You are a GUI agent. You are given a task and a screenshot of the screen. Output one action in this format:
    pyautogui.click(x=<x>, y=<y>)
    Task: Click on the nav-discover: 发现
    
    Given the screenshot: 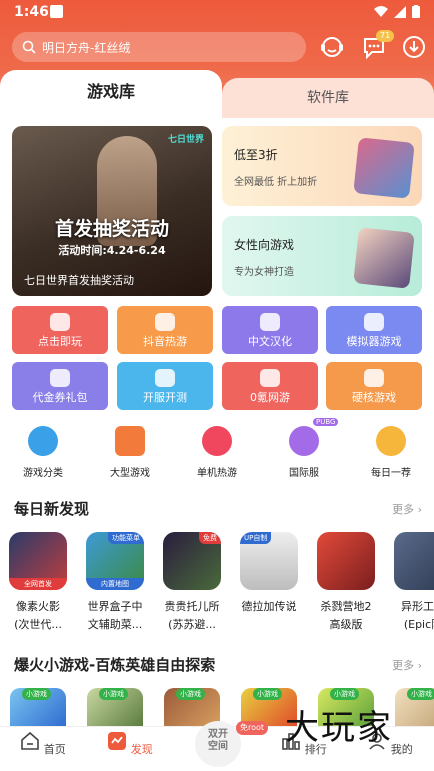 What is the action you would take?
    pyautogui.click(x=130, y=744)
    